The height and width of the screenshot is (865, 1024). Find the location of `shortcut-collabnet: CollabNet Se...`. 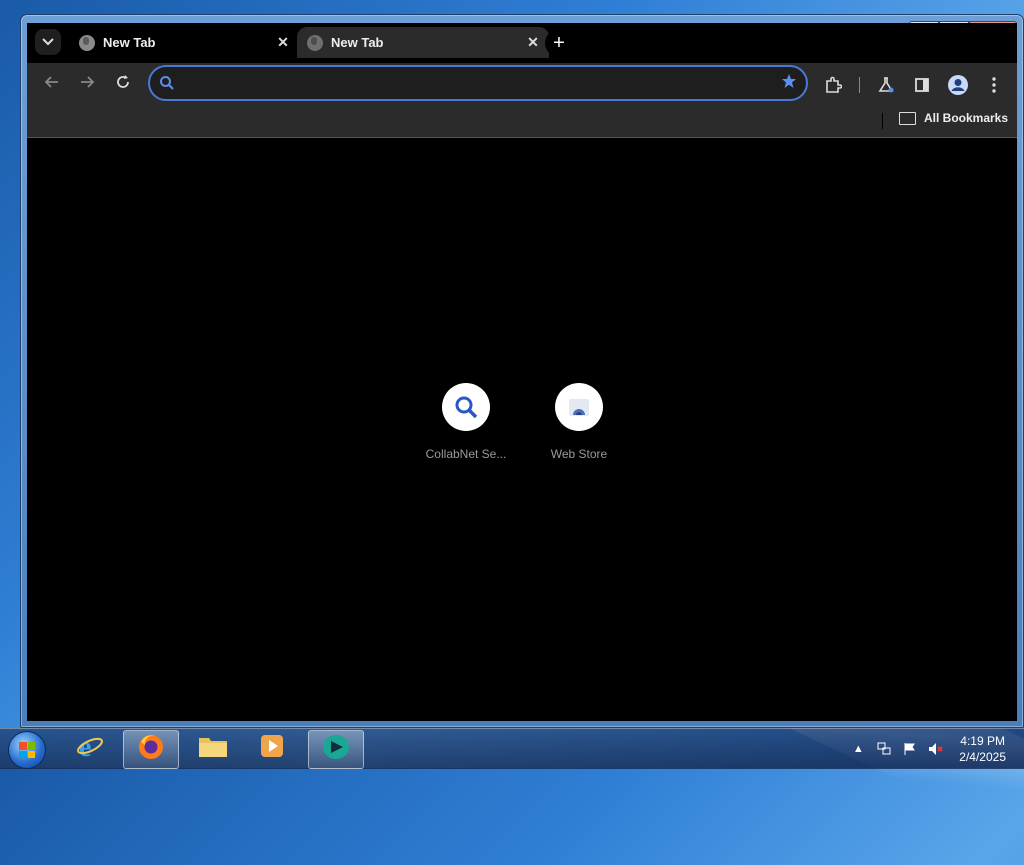

shortcut-collabnet: CollabNet Se... is located at coordinates (466, 422).